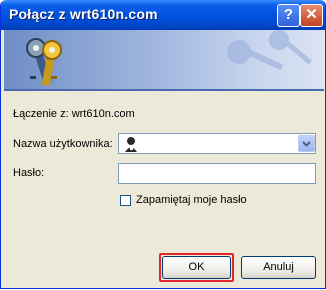 This screenshot has height=290, width=326. What do you see at coordinates (131, 144) in the screenshot?
I see `user-icon` at bounding box center [131, 144].